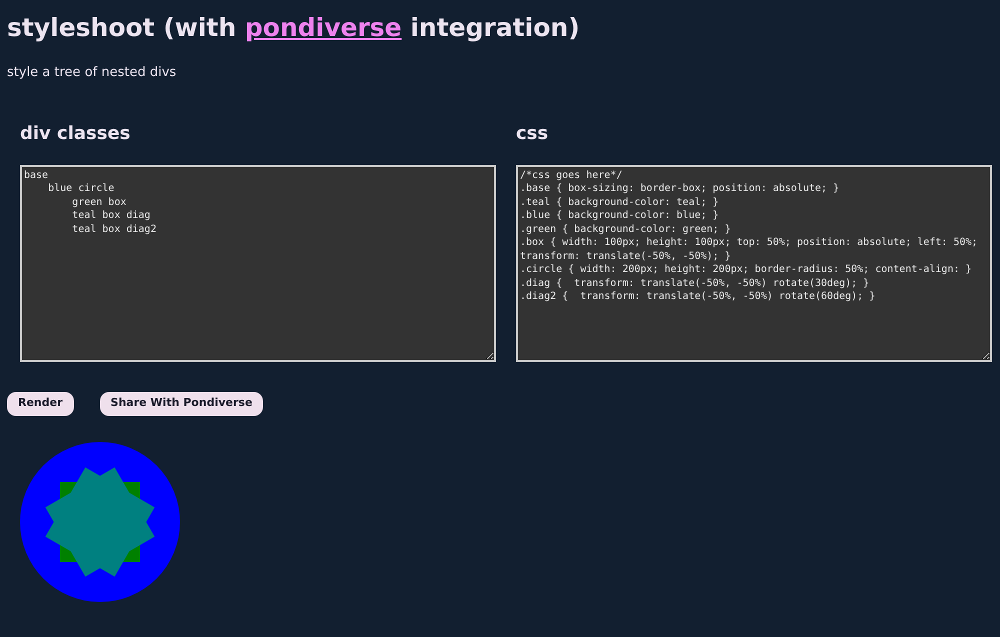 This screenshot has width=1000, height=637. What do you see at coordinates (40, 404) in the screenshot?
I see `action-button: Render` at bounding box center [40, 404].